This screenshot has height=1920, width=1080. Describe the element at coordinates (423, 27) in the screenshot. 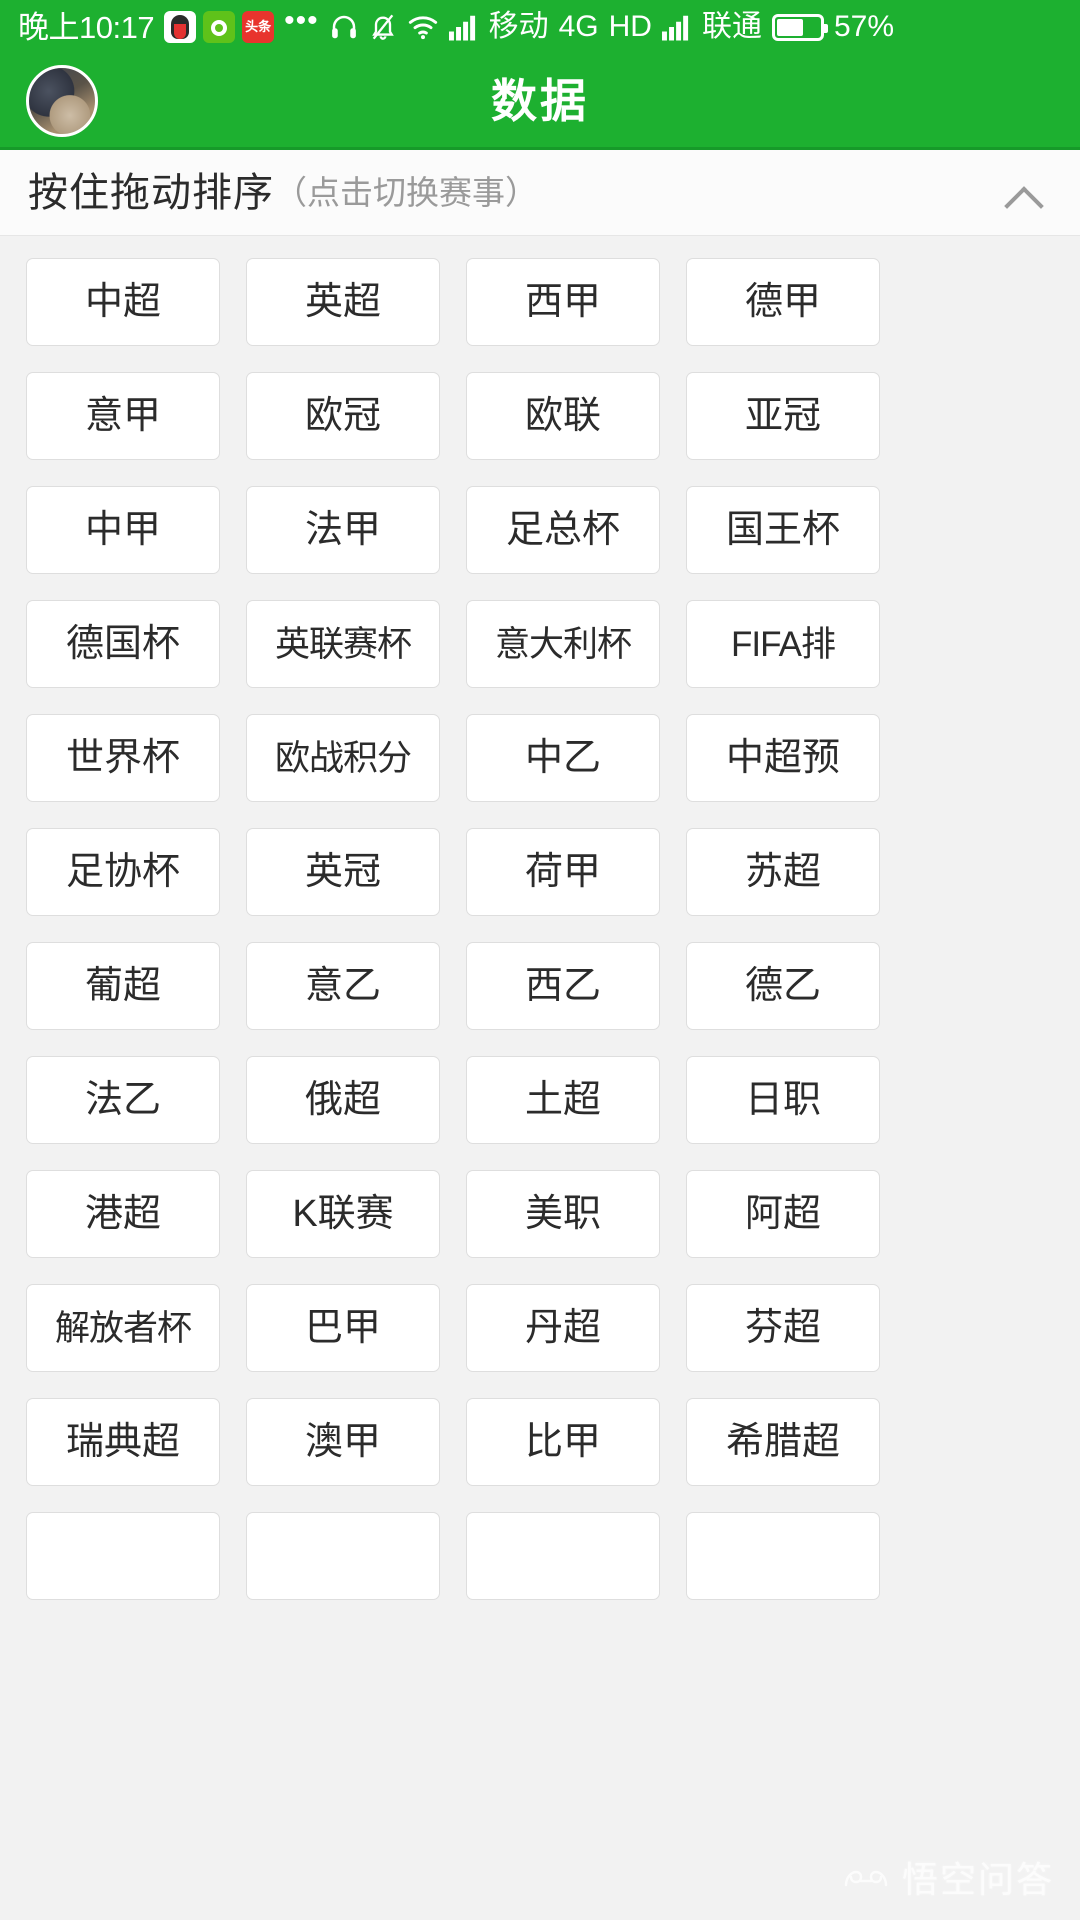

I see `wifi-icon` at that location.